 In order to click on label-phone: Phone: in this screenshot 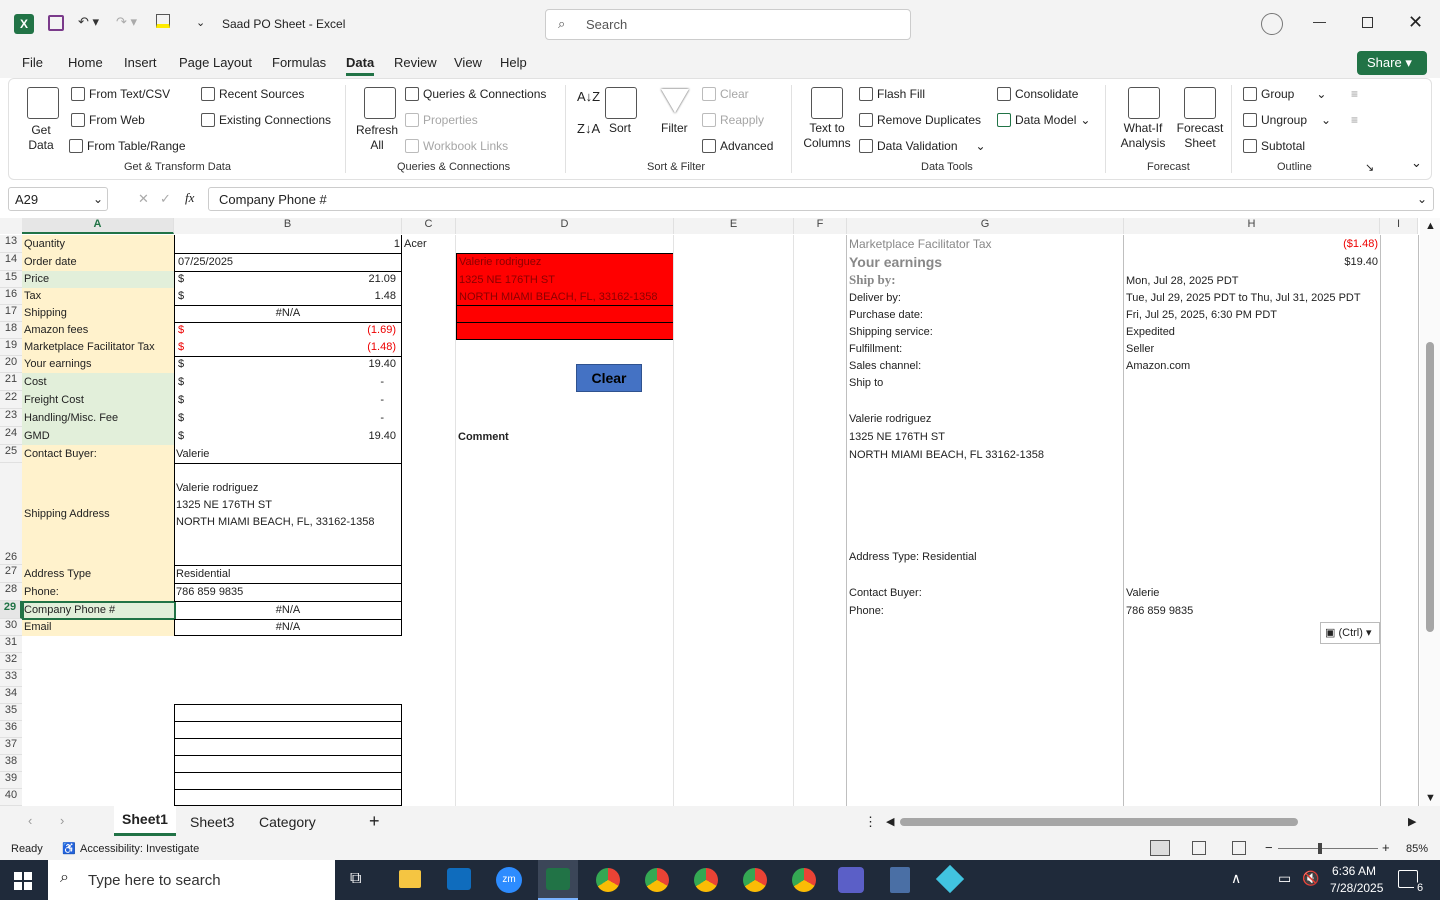, I will do `click(41, 592)`.